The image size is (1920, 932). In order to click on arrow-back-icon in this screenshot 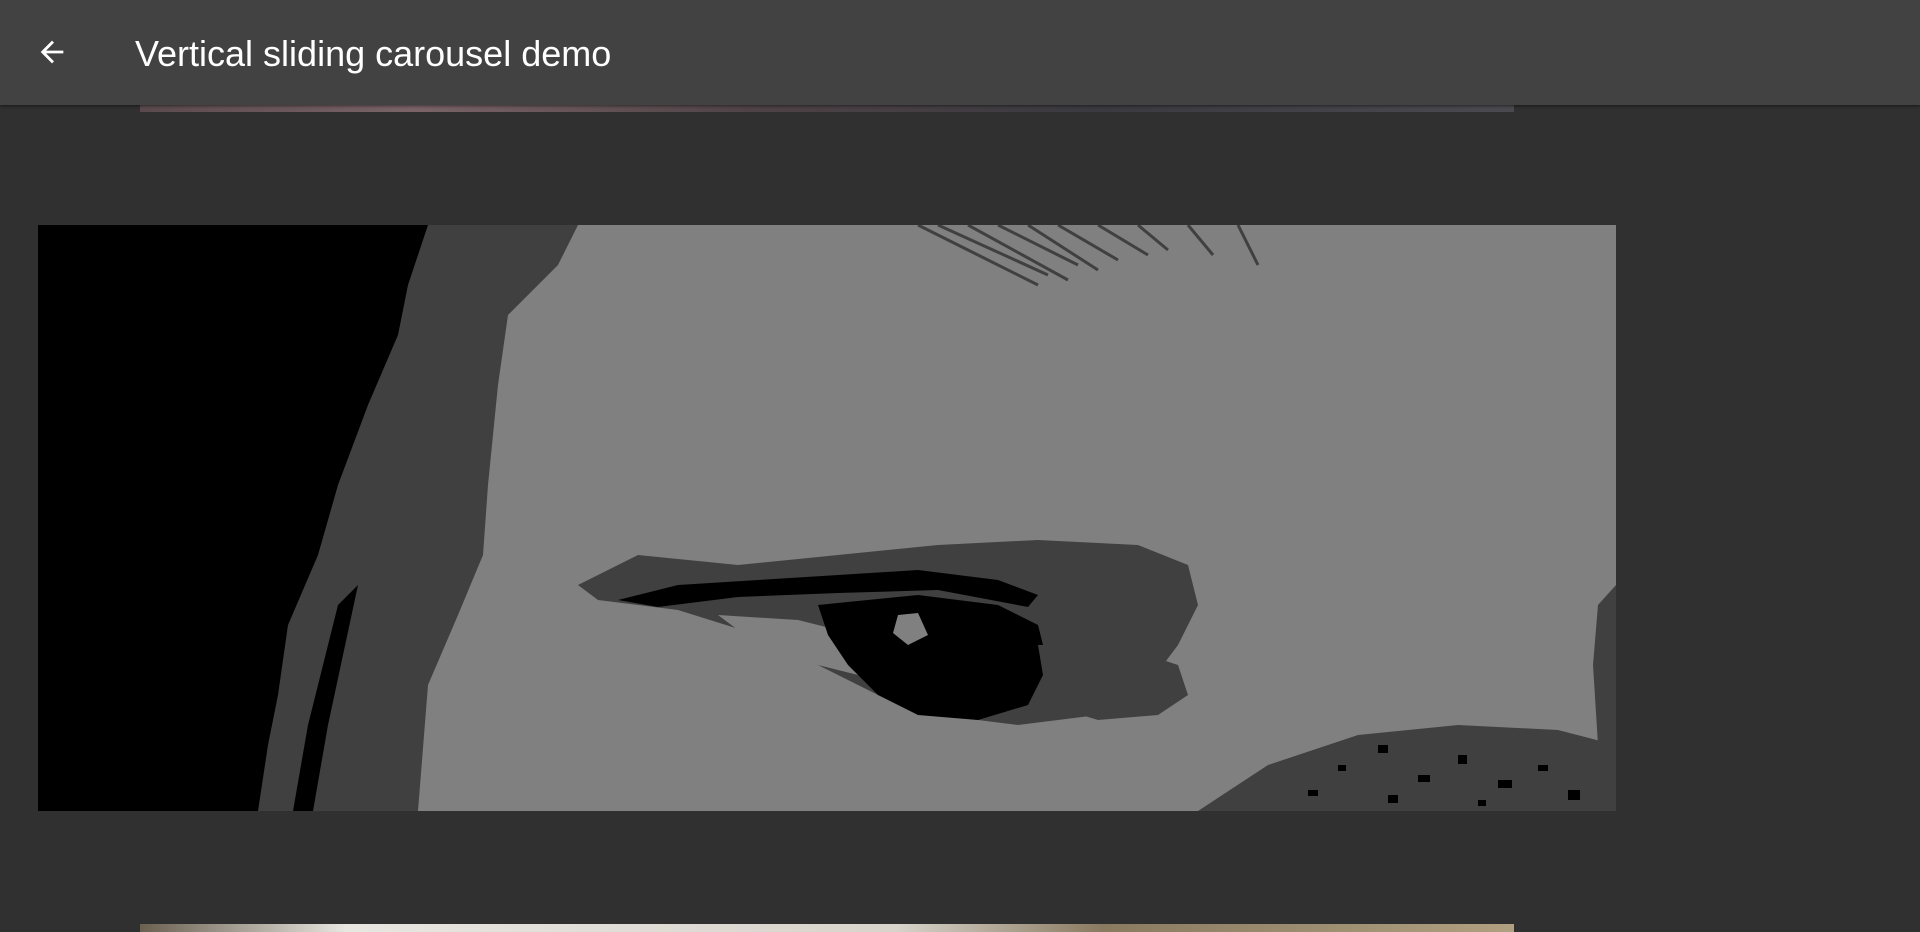, I will do `click(52, 52)`.